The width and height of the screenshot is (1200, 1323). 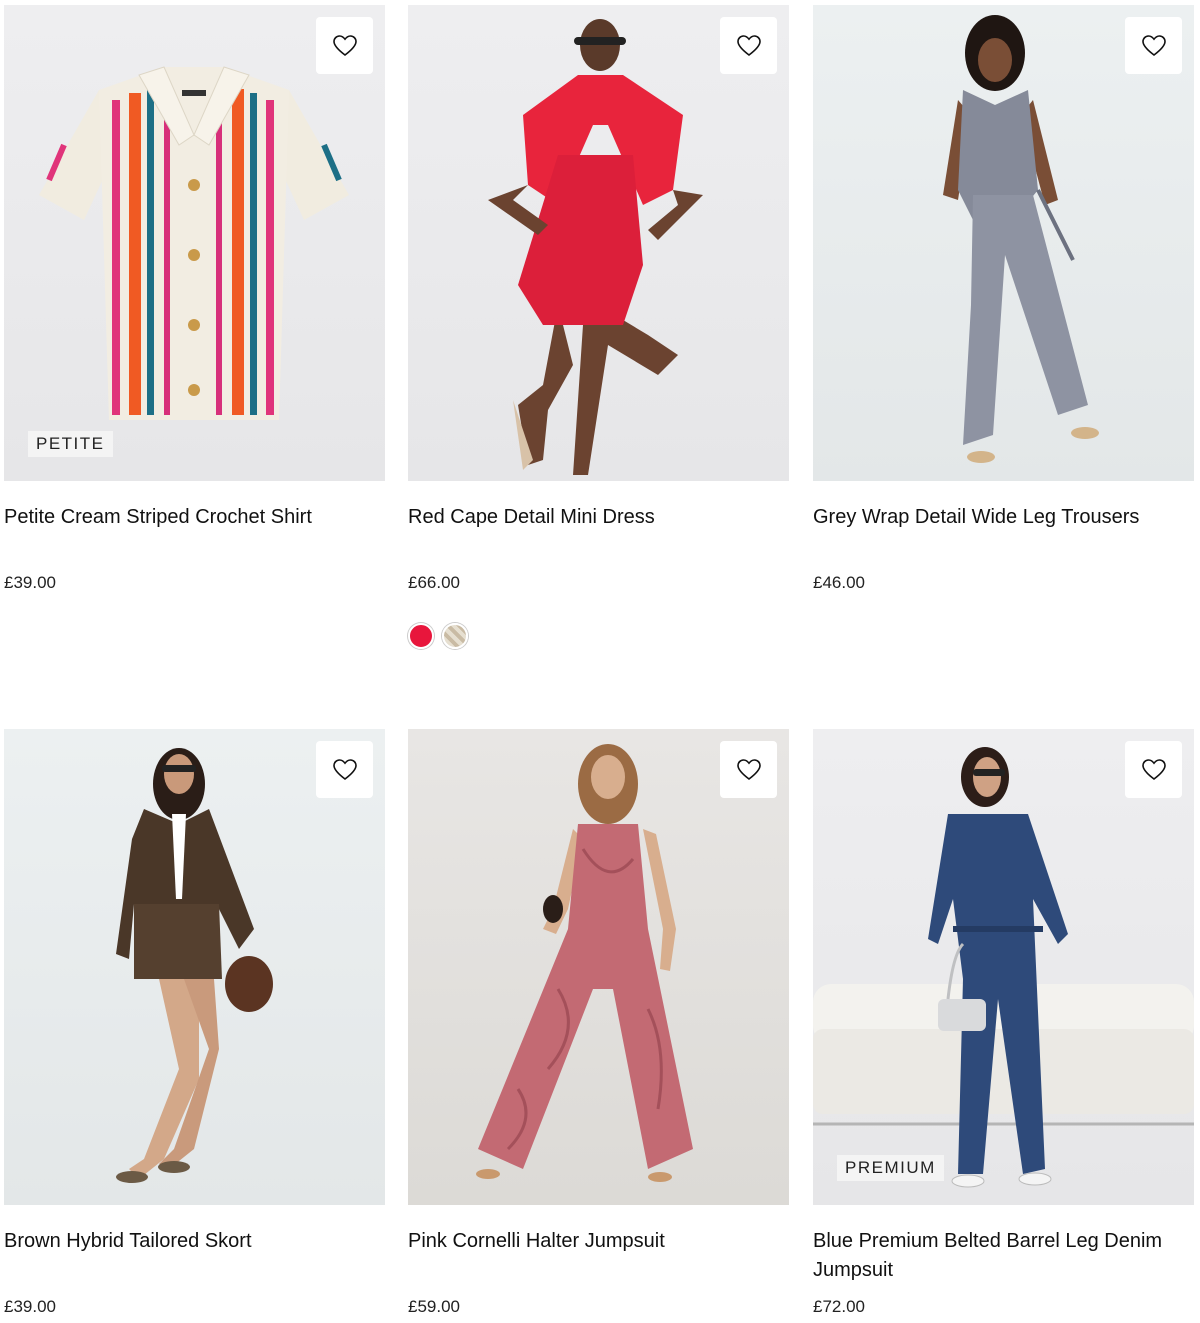 I want to click on product-card: Pink Cornelli Halter Jumpsuit £59.00, so click(x=598, y=1023).